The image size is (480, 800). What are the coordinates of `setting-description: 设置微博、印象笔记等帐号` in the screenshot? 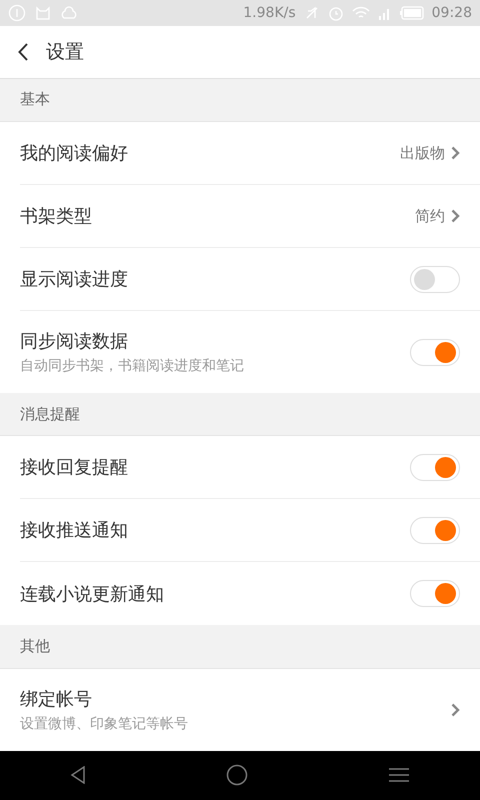 It's located at (104, 723).